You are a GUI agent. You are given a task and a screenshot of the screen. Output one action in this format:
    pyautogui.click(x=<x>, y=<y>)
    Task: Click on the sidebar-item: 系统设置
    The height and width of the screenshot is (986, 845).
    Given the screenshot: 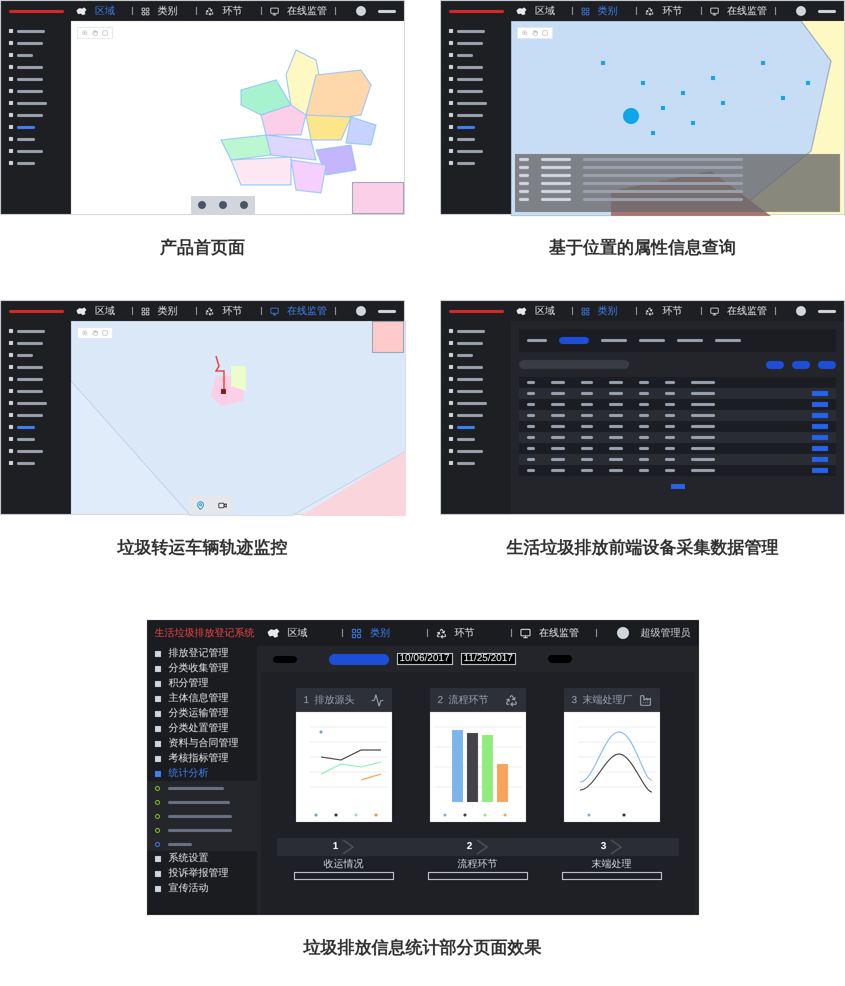 What is the action you would take?
    pyautogui.click(x=188, y=859)
    